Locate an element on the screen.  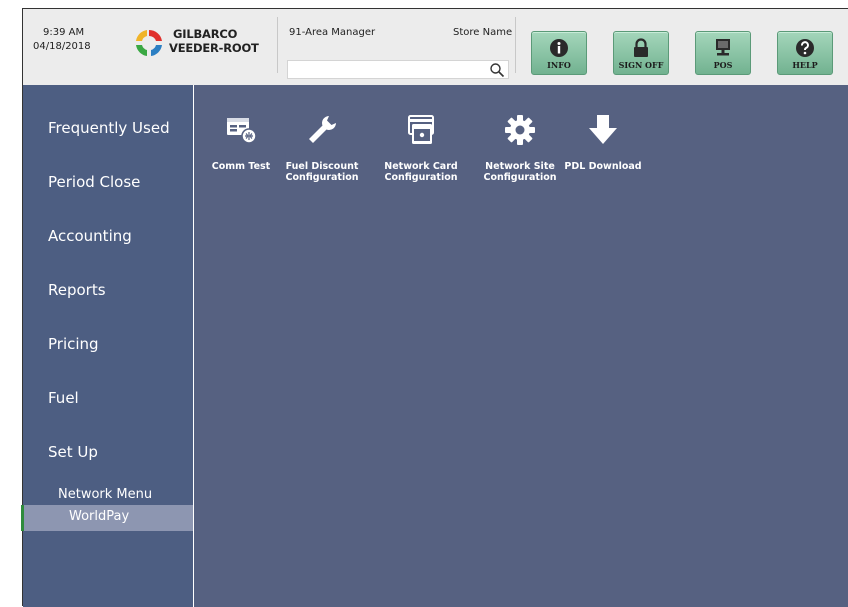
selected-indicator is located at coordinates (22, 518).